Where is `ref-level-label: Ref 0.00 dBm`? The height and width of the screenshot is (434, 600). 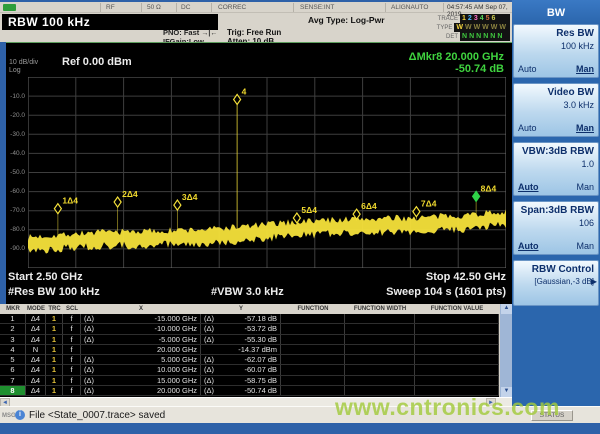 ref-level-label: Ref 0.00 dBm is located at coordinates (97, 62).